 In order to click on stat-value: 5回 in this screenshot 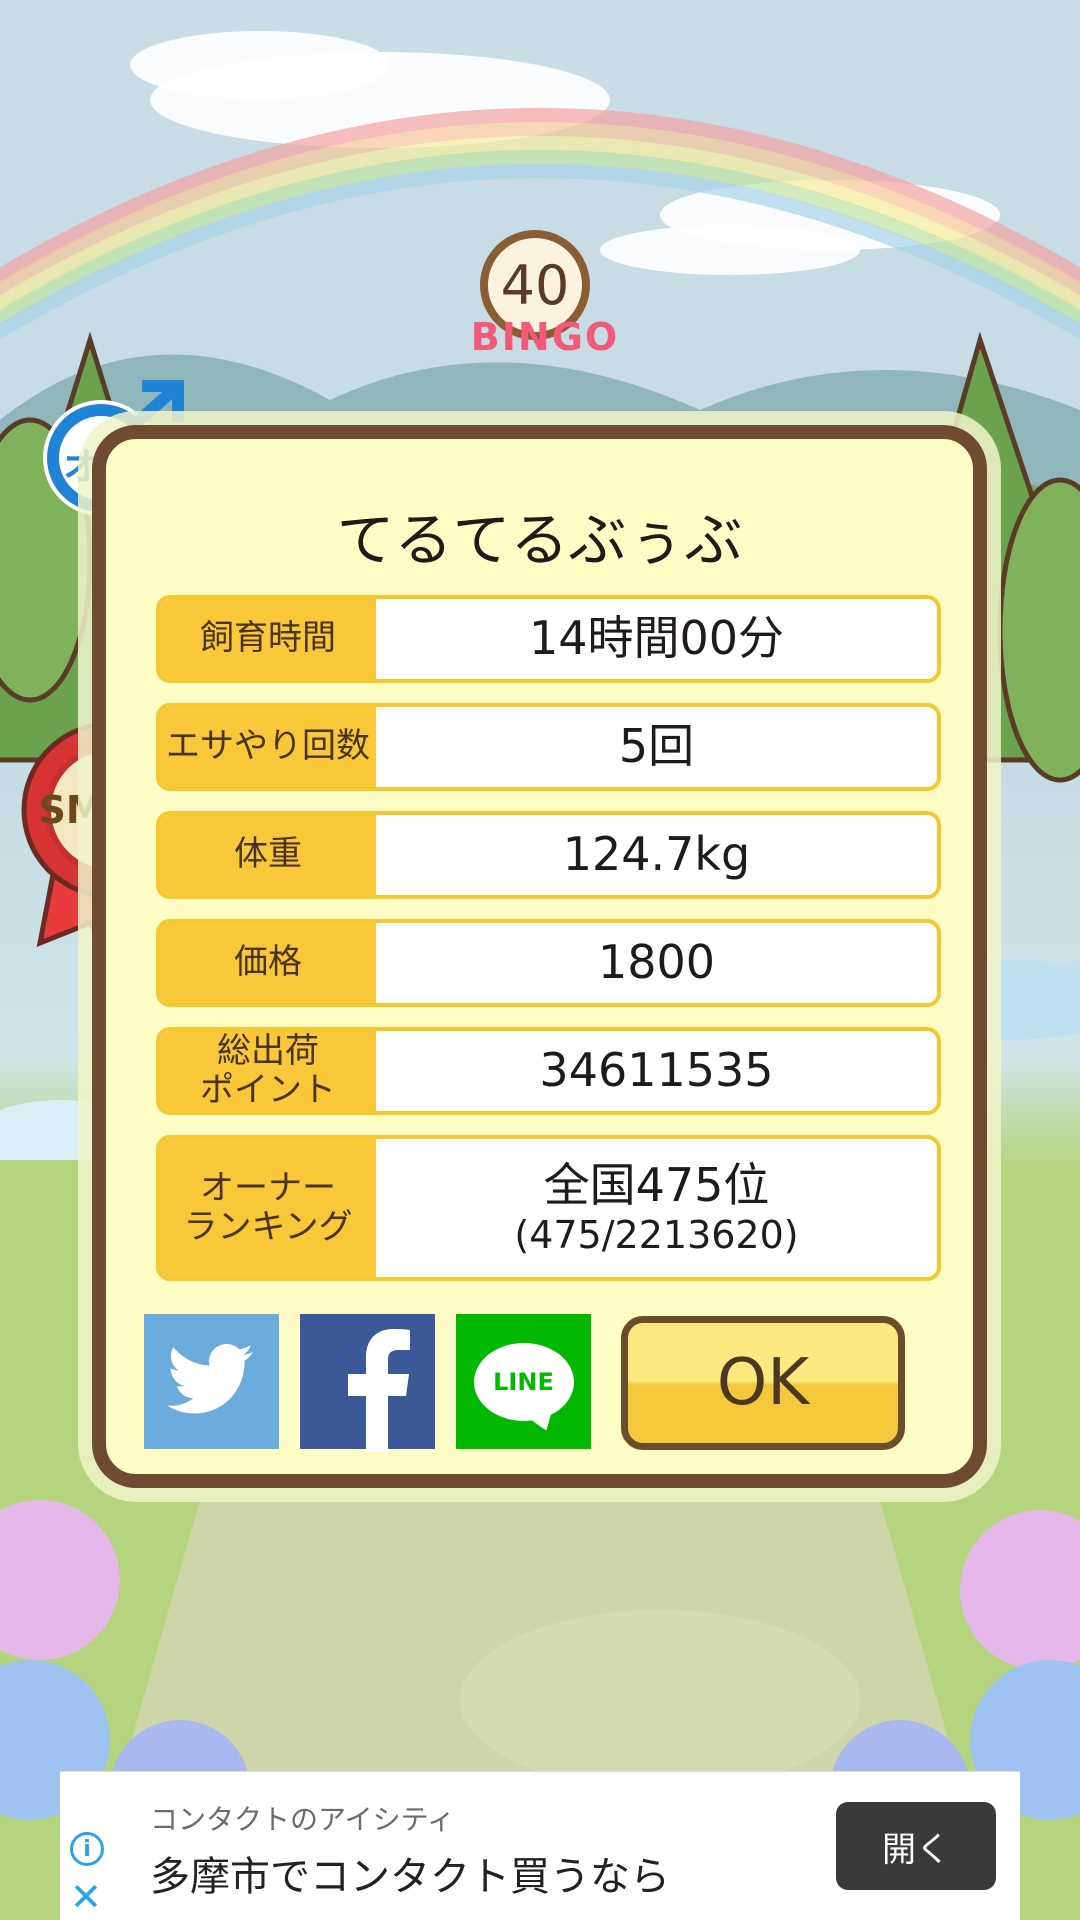, I will do `click(656, 747)`.